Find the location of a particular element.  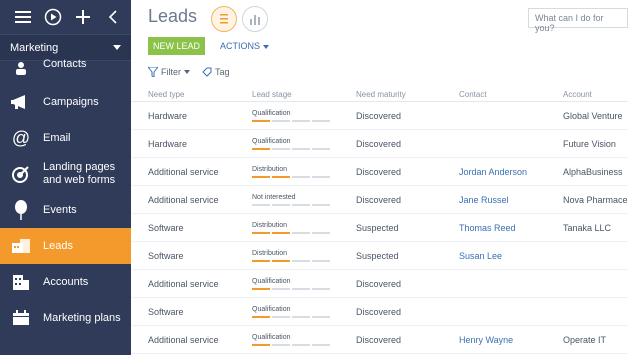

account-cell: Future Vision is located at coordinates (589, 143).